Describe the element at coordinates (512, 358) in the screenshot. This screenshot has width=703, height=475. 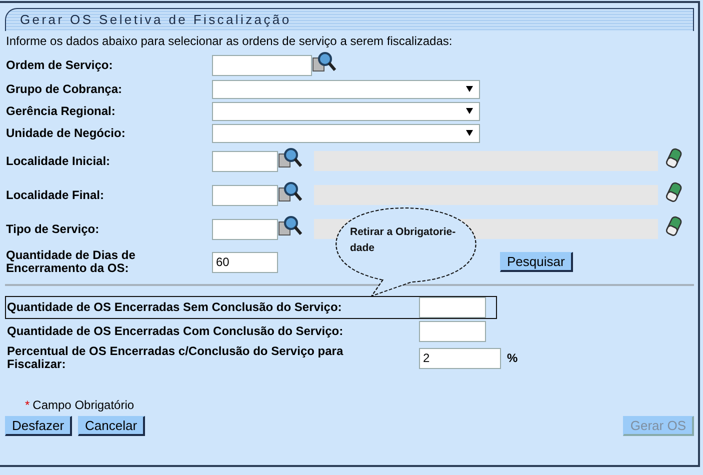
I see `unit-label: %` at that location.